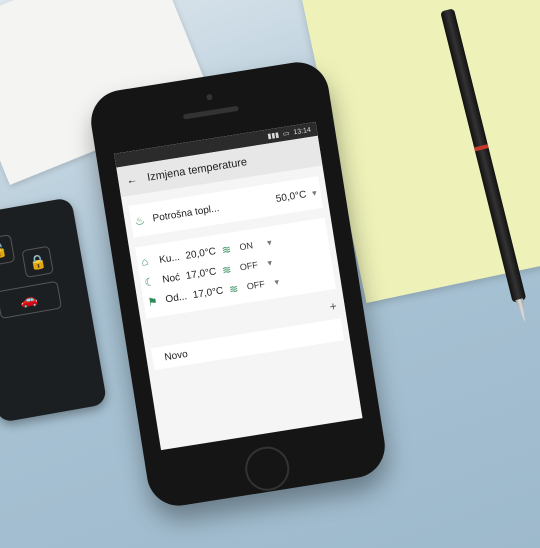  What do you see at coordinates (291, 196) in the screenshot?
I see `boiler-value: 50,0°C` at bounding box center [291, 196].